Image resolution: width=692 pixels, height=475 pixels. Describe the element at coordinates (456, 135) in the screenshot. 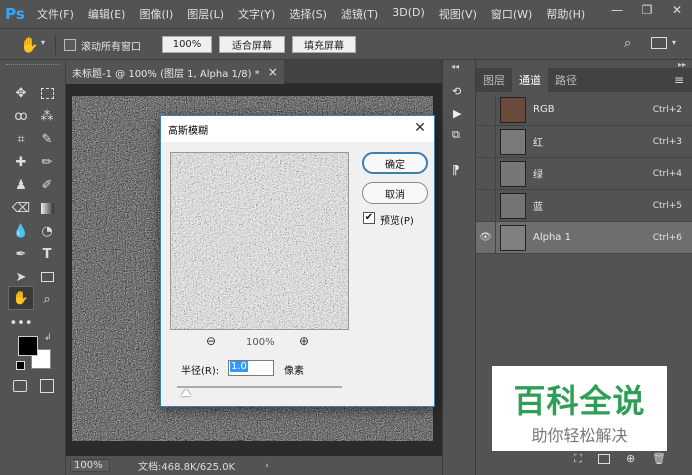

I see `properties-panel-icon: ⧉` at that location.